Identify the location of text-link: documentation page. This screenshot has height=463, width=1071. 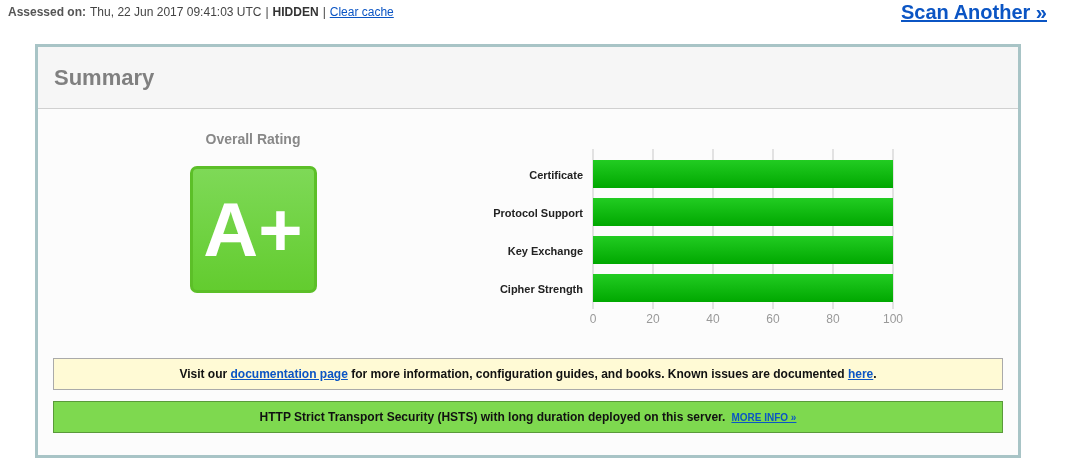
(289, 374).